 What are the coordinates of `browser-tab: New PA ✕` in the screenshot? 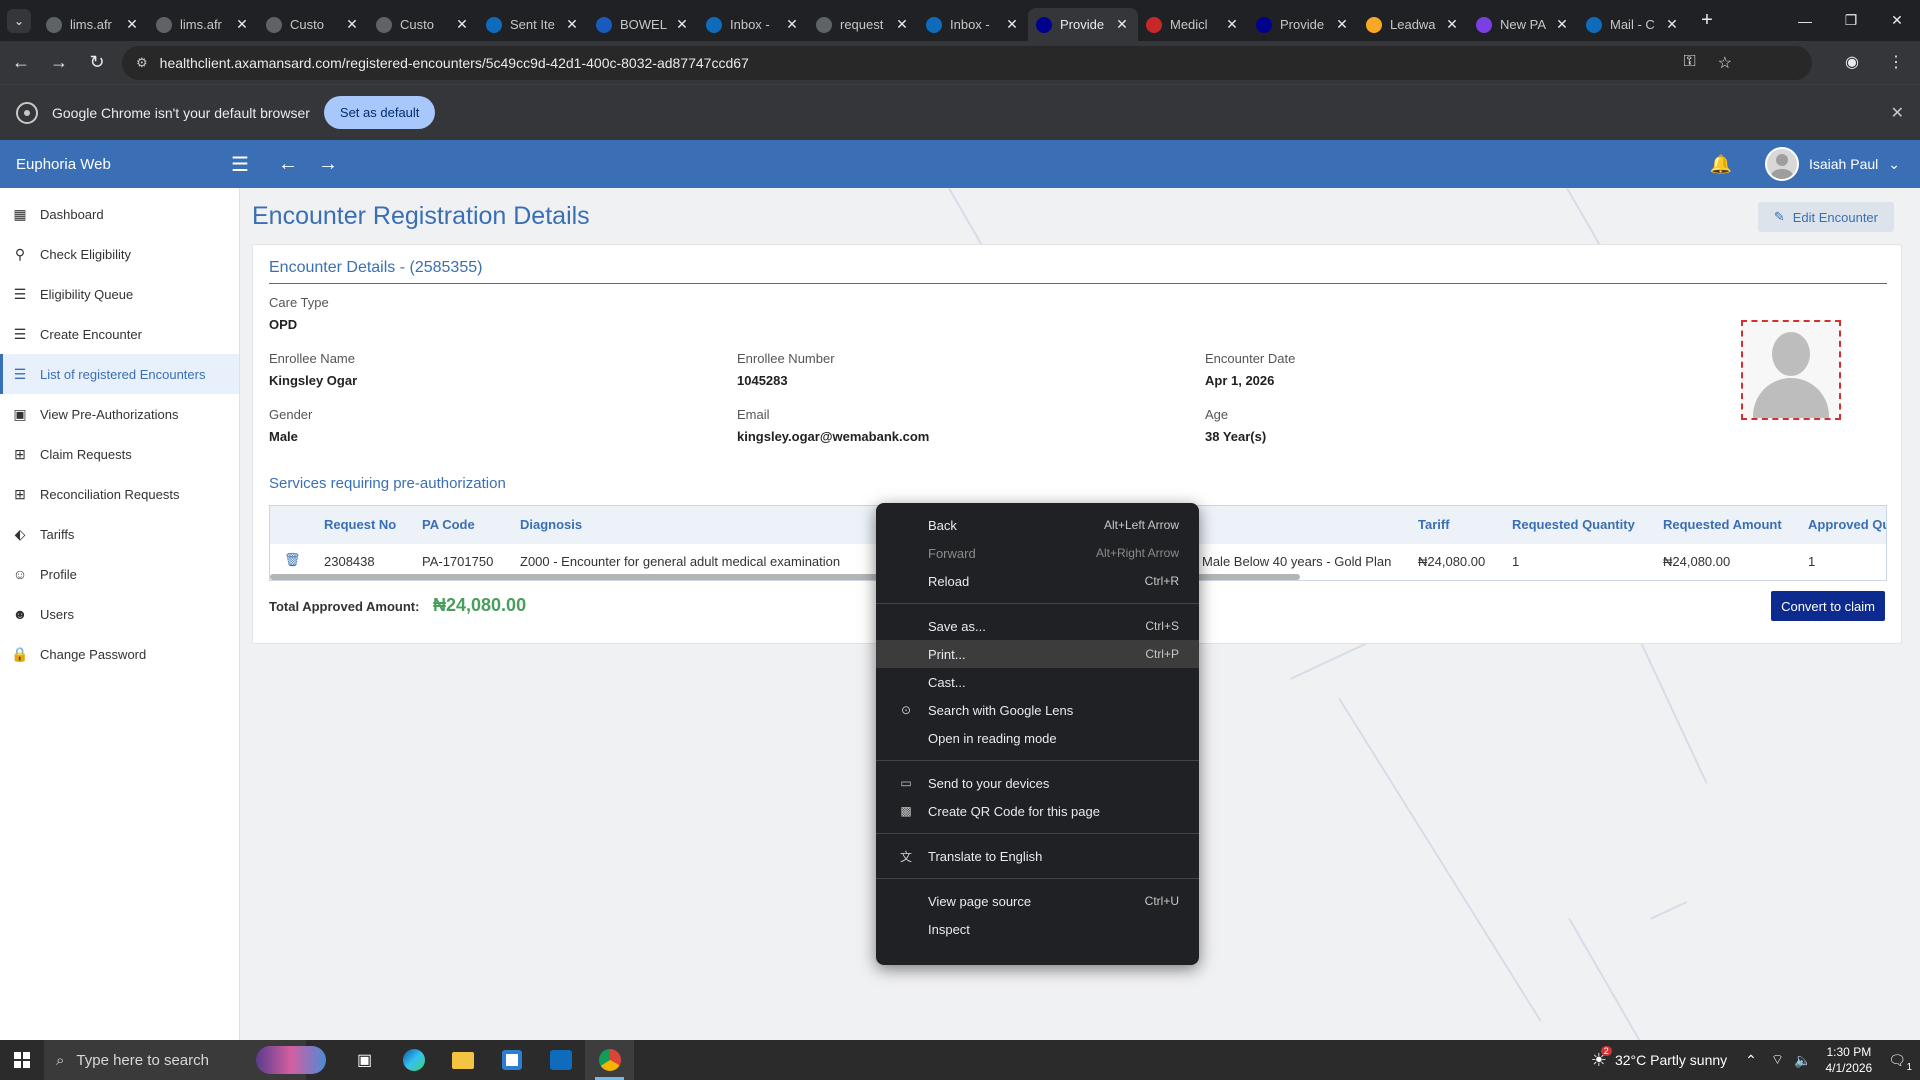 It's located at (1523, 24).